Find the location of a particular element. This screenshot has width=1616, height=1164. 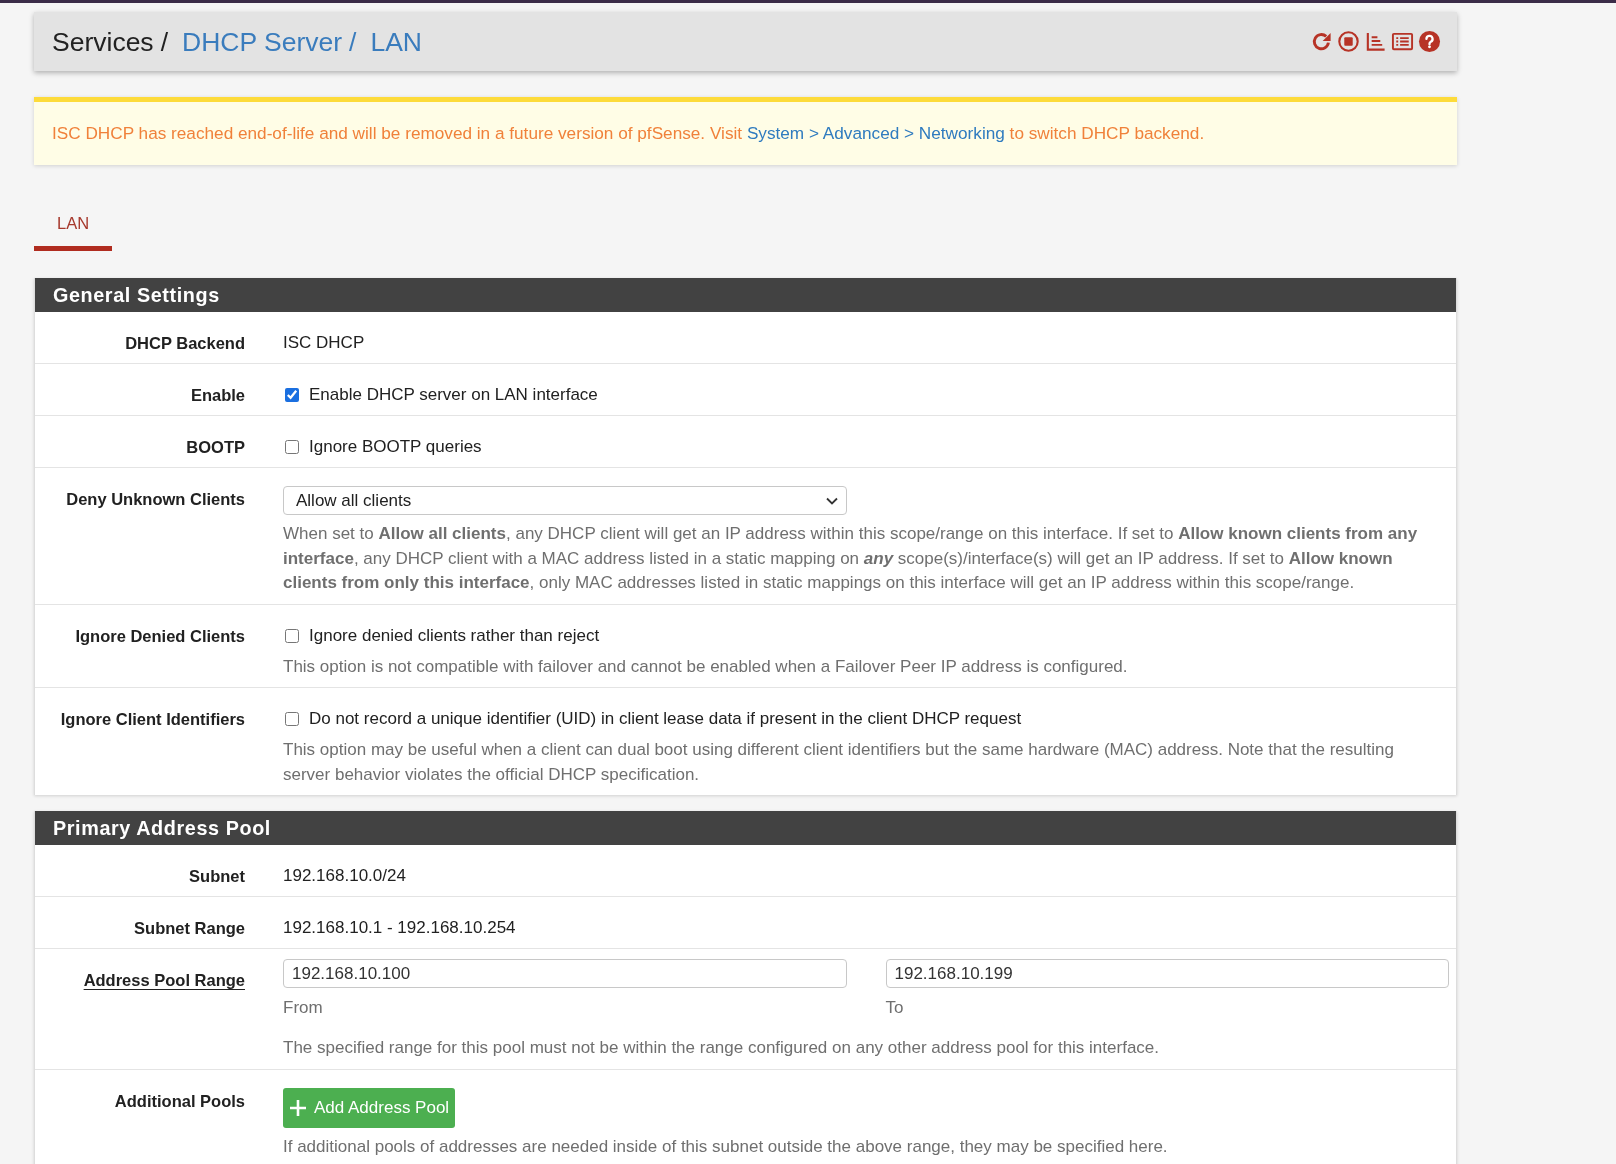

dropdown: Allow all clients is located at coordinates (565, 500).